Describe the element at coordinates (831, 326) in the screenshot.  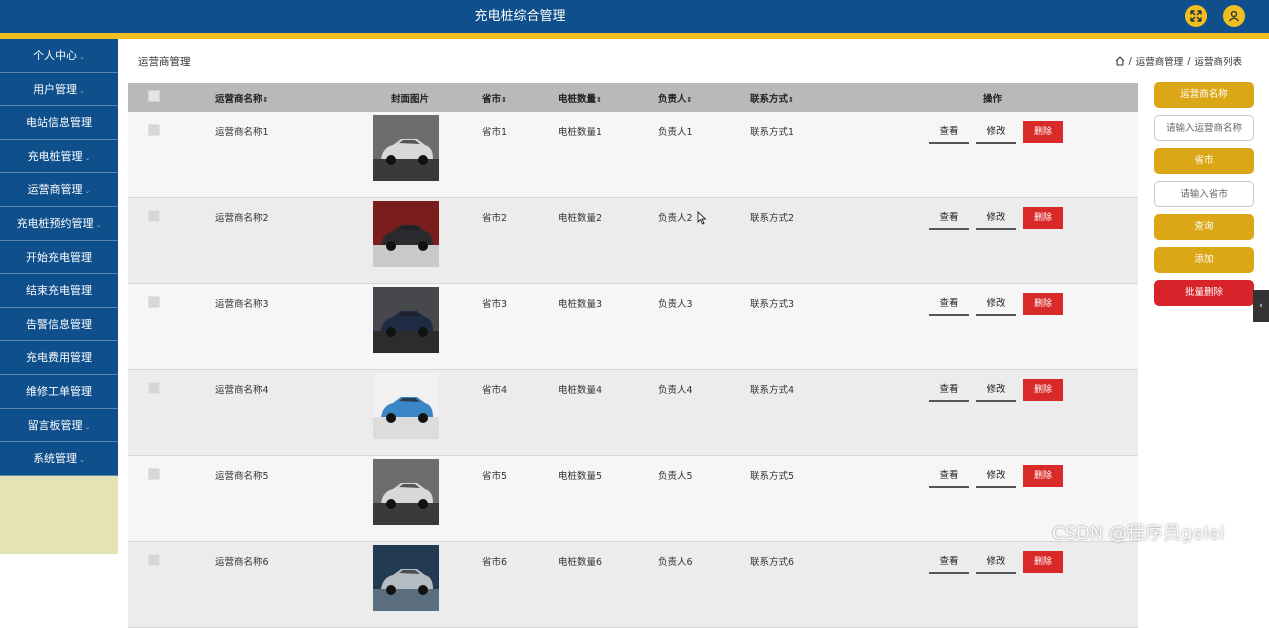
I see `cell-contact: 联系方式3` at that location.